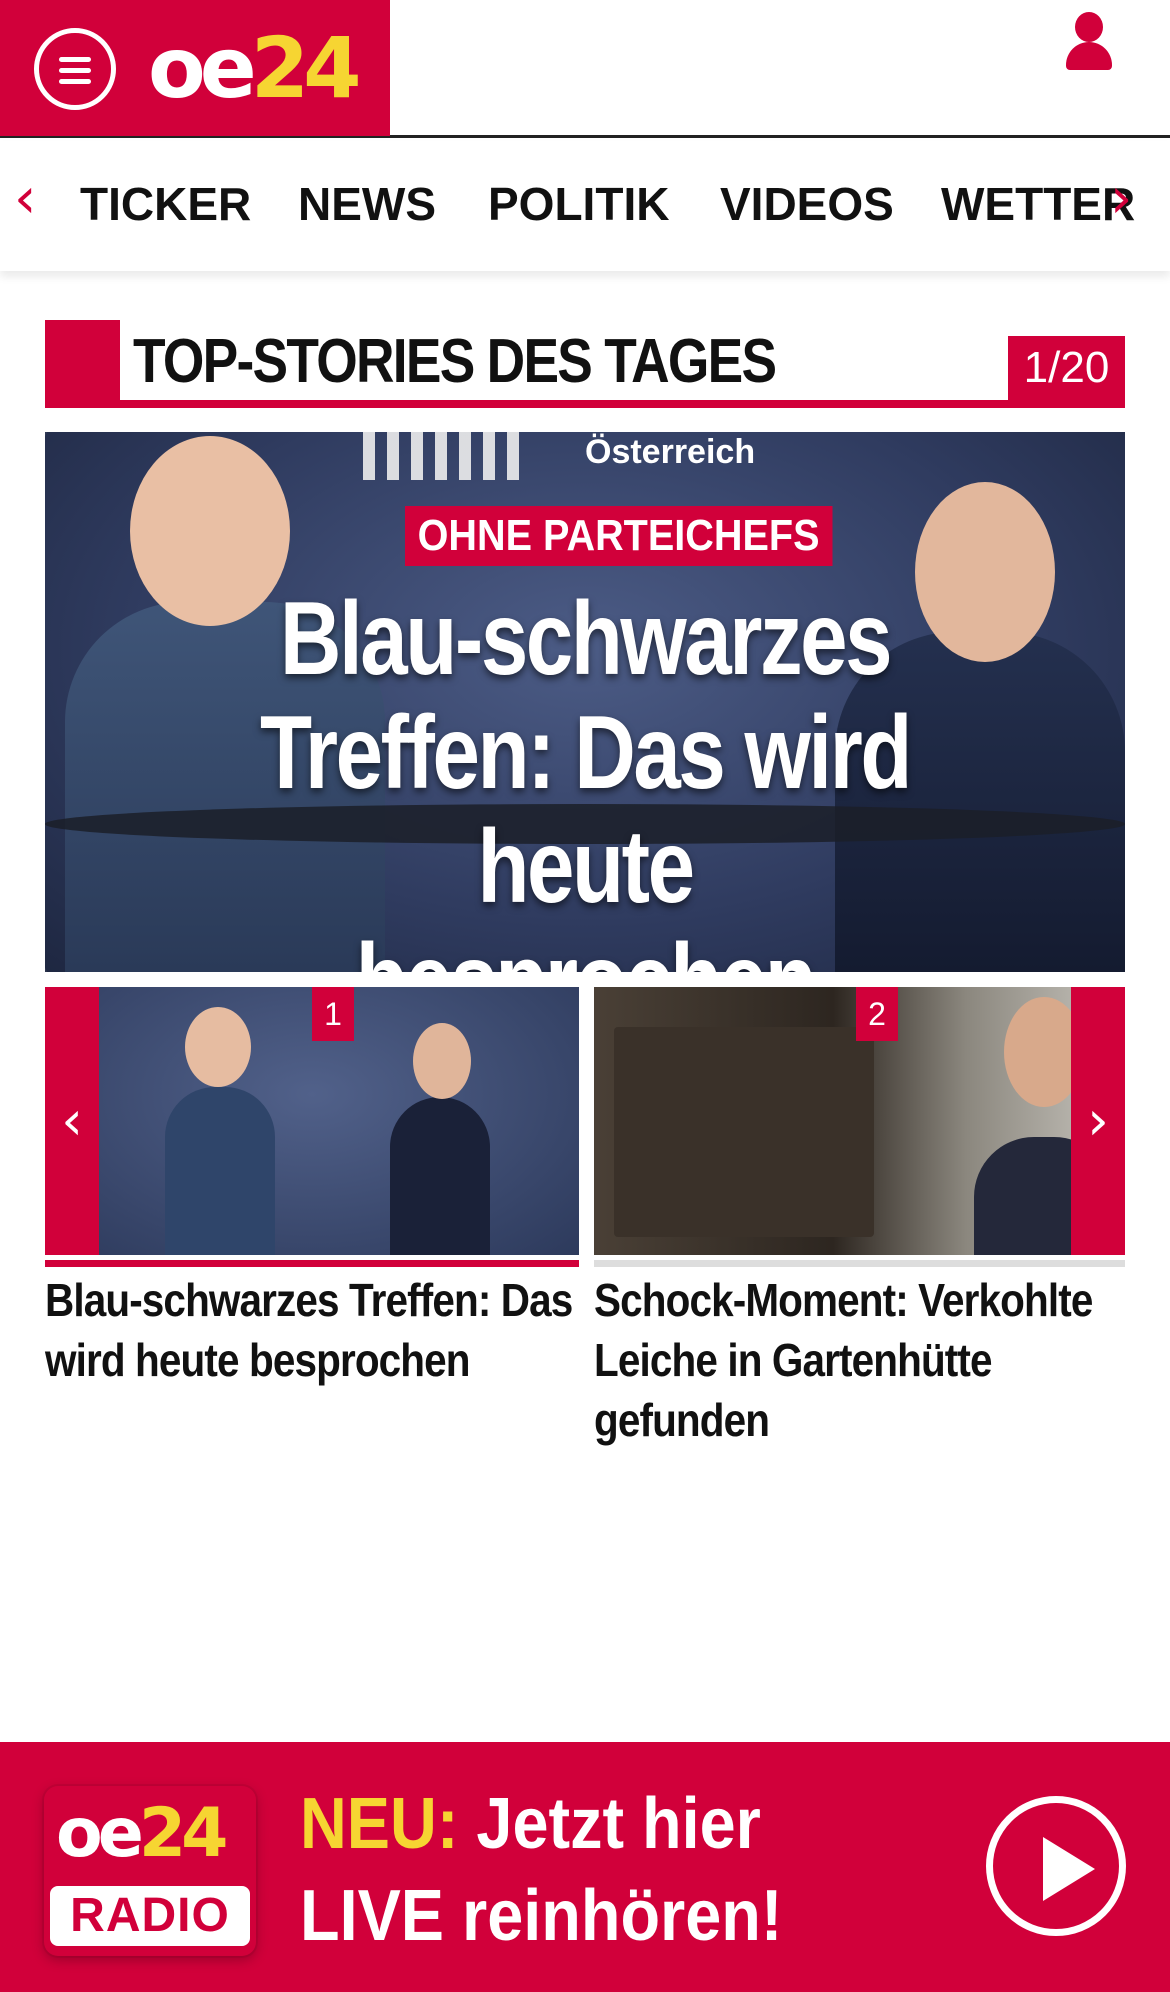  I want to click on carousel-next-button: ›, so click(1098, 1121).